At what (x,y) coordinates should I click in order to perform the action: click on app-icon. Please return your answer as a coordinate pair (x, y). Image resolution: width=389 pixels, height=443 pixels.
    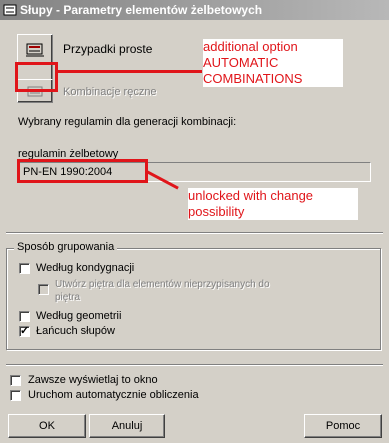
    Looking at the image, I should click on (10, 10).